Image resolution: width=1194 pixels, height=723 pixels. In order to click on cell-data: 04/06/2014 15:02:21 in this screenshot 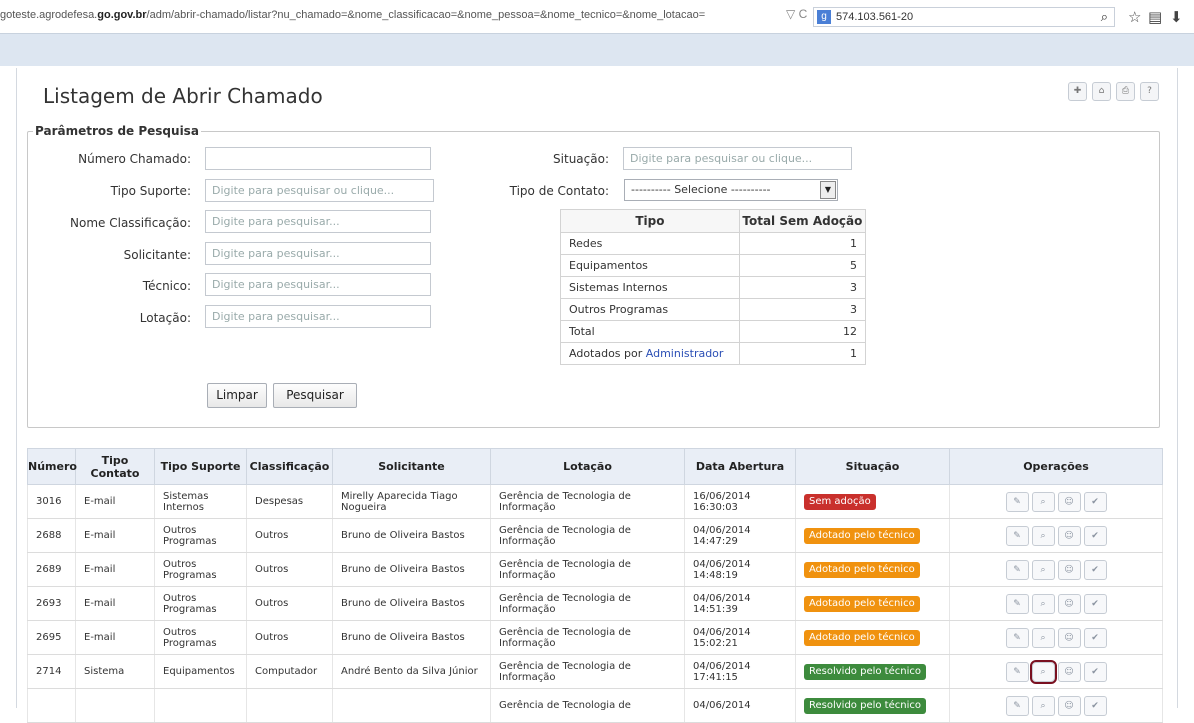, I will do `click(740, 637)`.